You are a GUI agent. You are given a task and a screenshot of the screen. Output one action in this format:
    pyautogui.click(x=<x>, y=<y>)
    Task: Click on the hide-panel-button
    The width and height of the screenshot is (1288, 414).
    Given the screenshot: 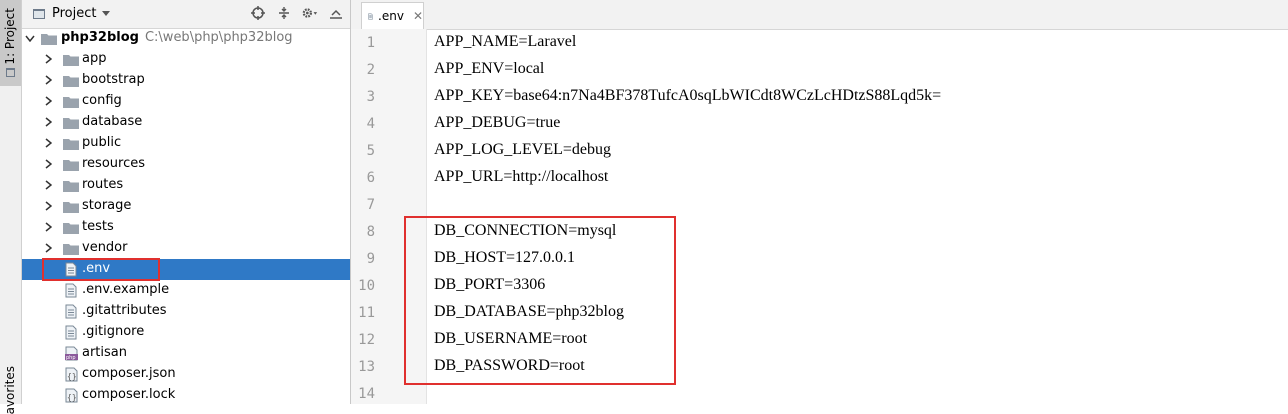 What is the action you would take?
    pyautogui.click(x=336, y=13)
    